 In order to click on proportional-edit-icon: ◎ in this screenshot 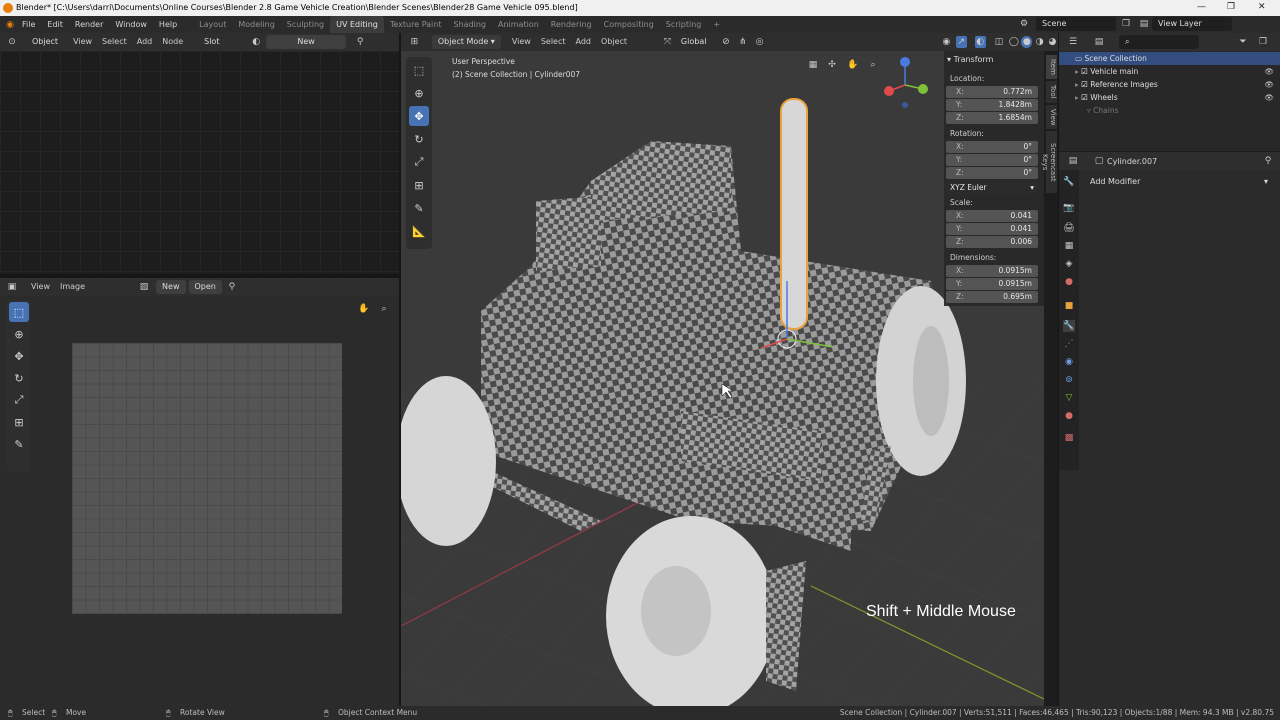, I will do `click(759, 42)`.